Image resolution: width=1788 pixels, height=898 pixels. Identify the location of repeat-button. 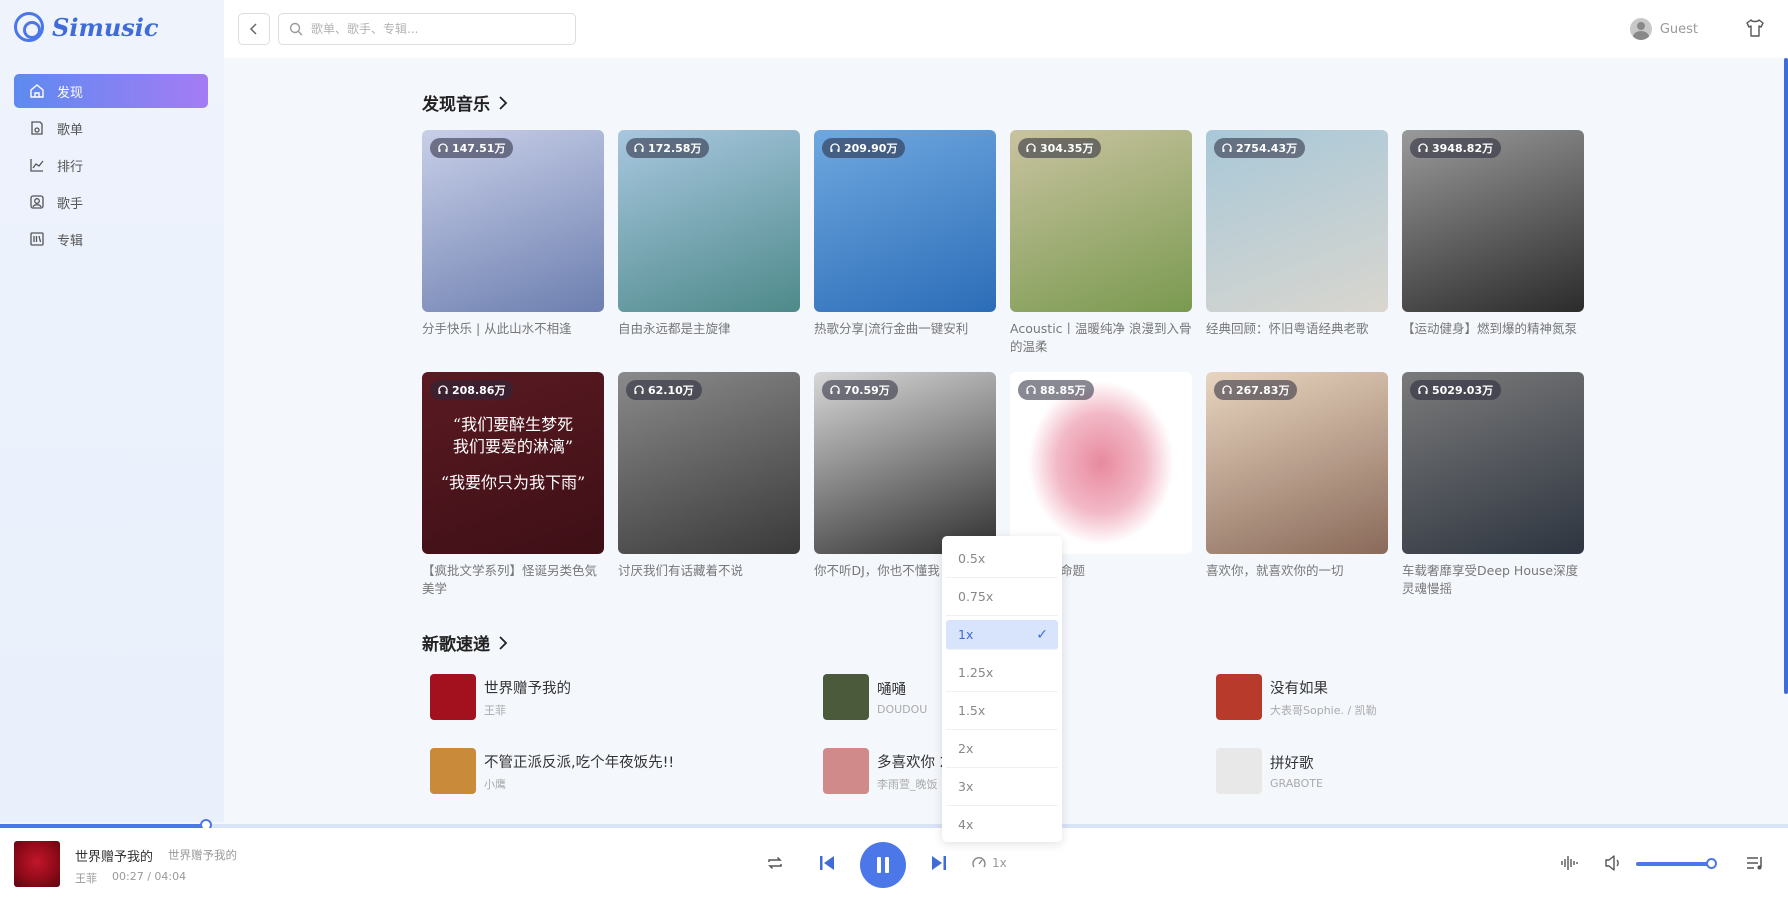
(775, 863).